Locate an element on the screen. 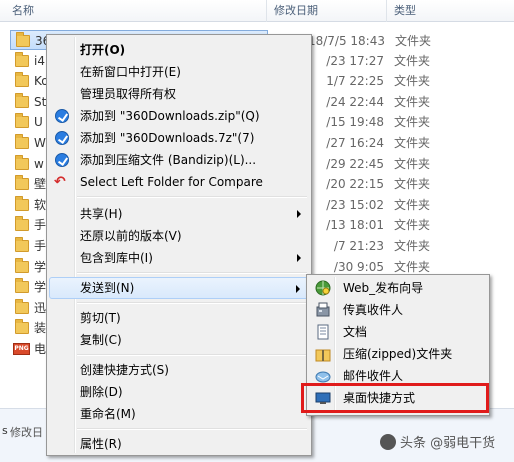  send-to-web-wizard: Web_发布向导 is located at coordinates (398, 288).